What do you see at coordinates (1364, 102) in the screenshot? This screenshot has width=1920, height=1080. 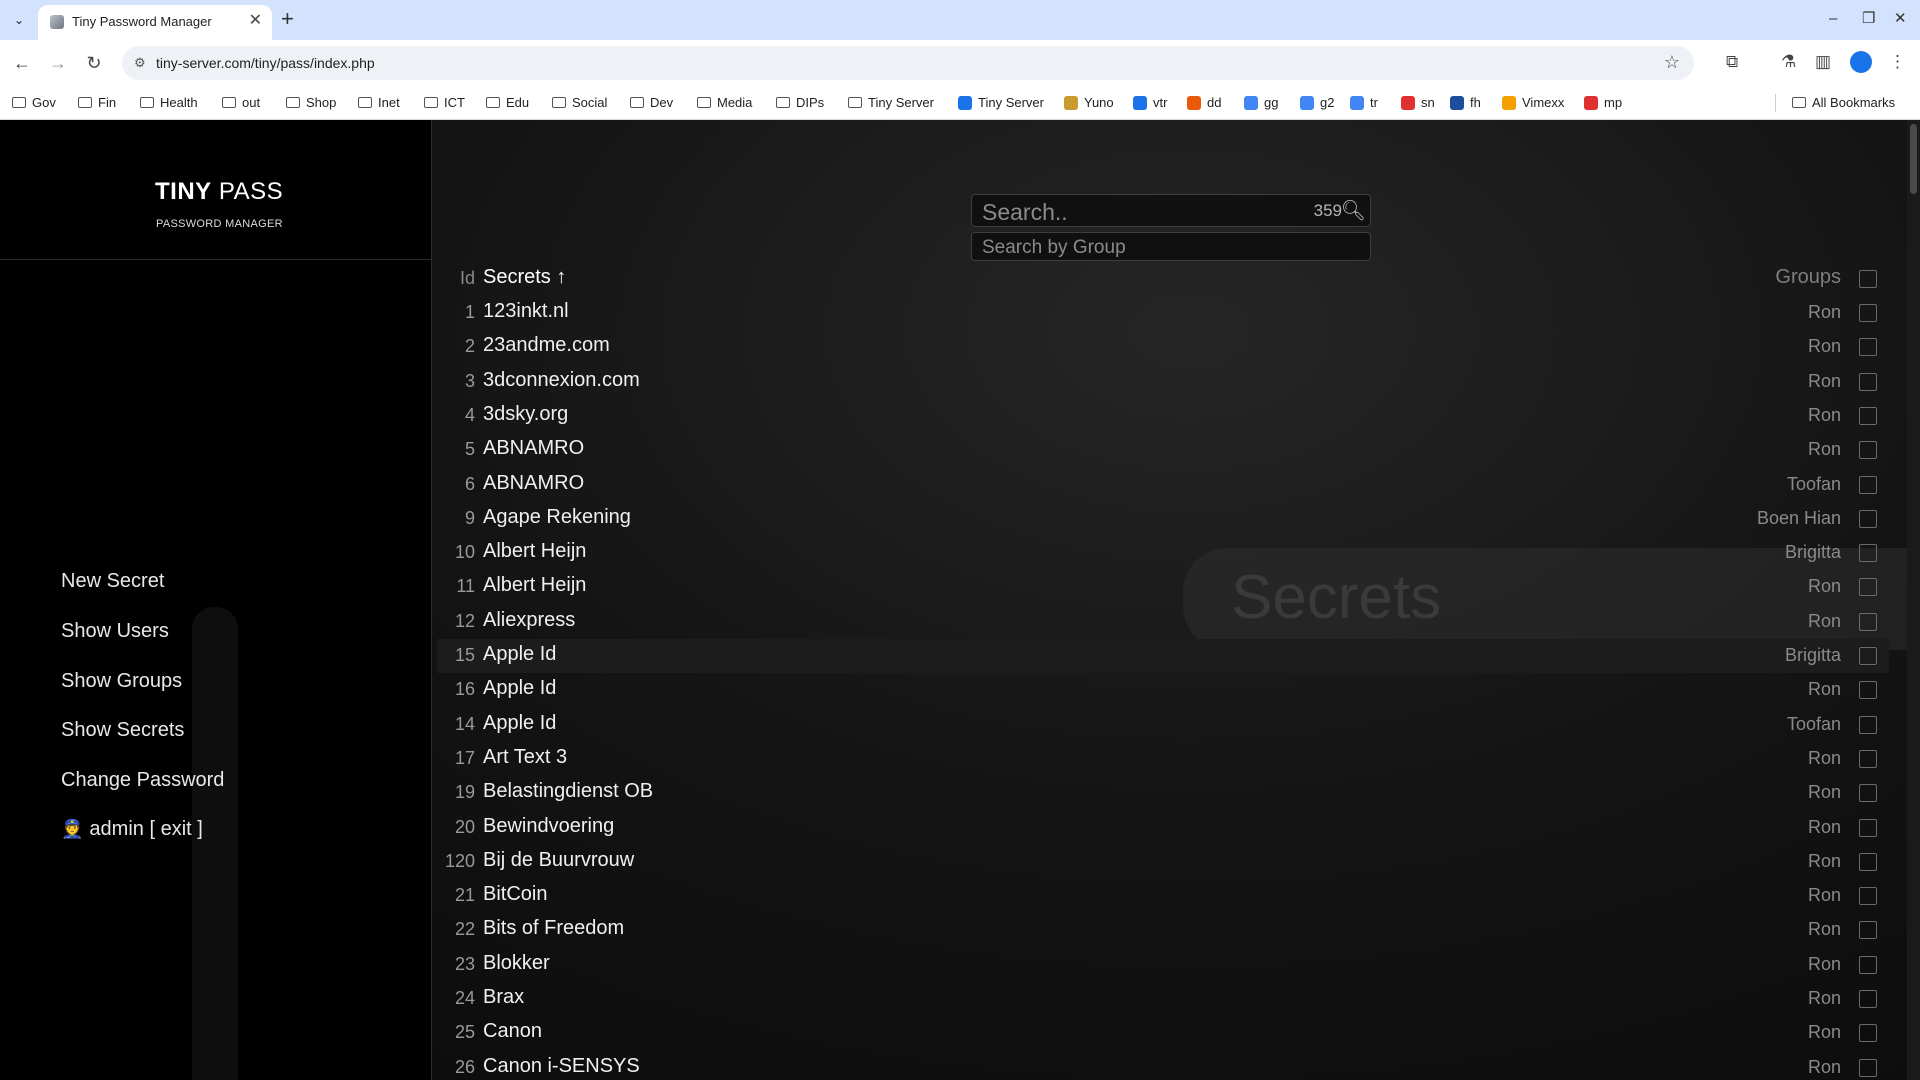 I see `bookmark-item: tr` at bounding box center [1364, 102].